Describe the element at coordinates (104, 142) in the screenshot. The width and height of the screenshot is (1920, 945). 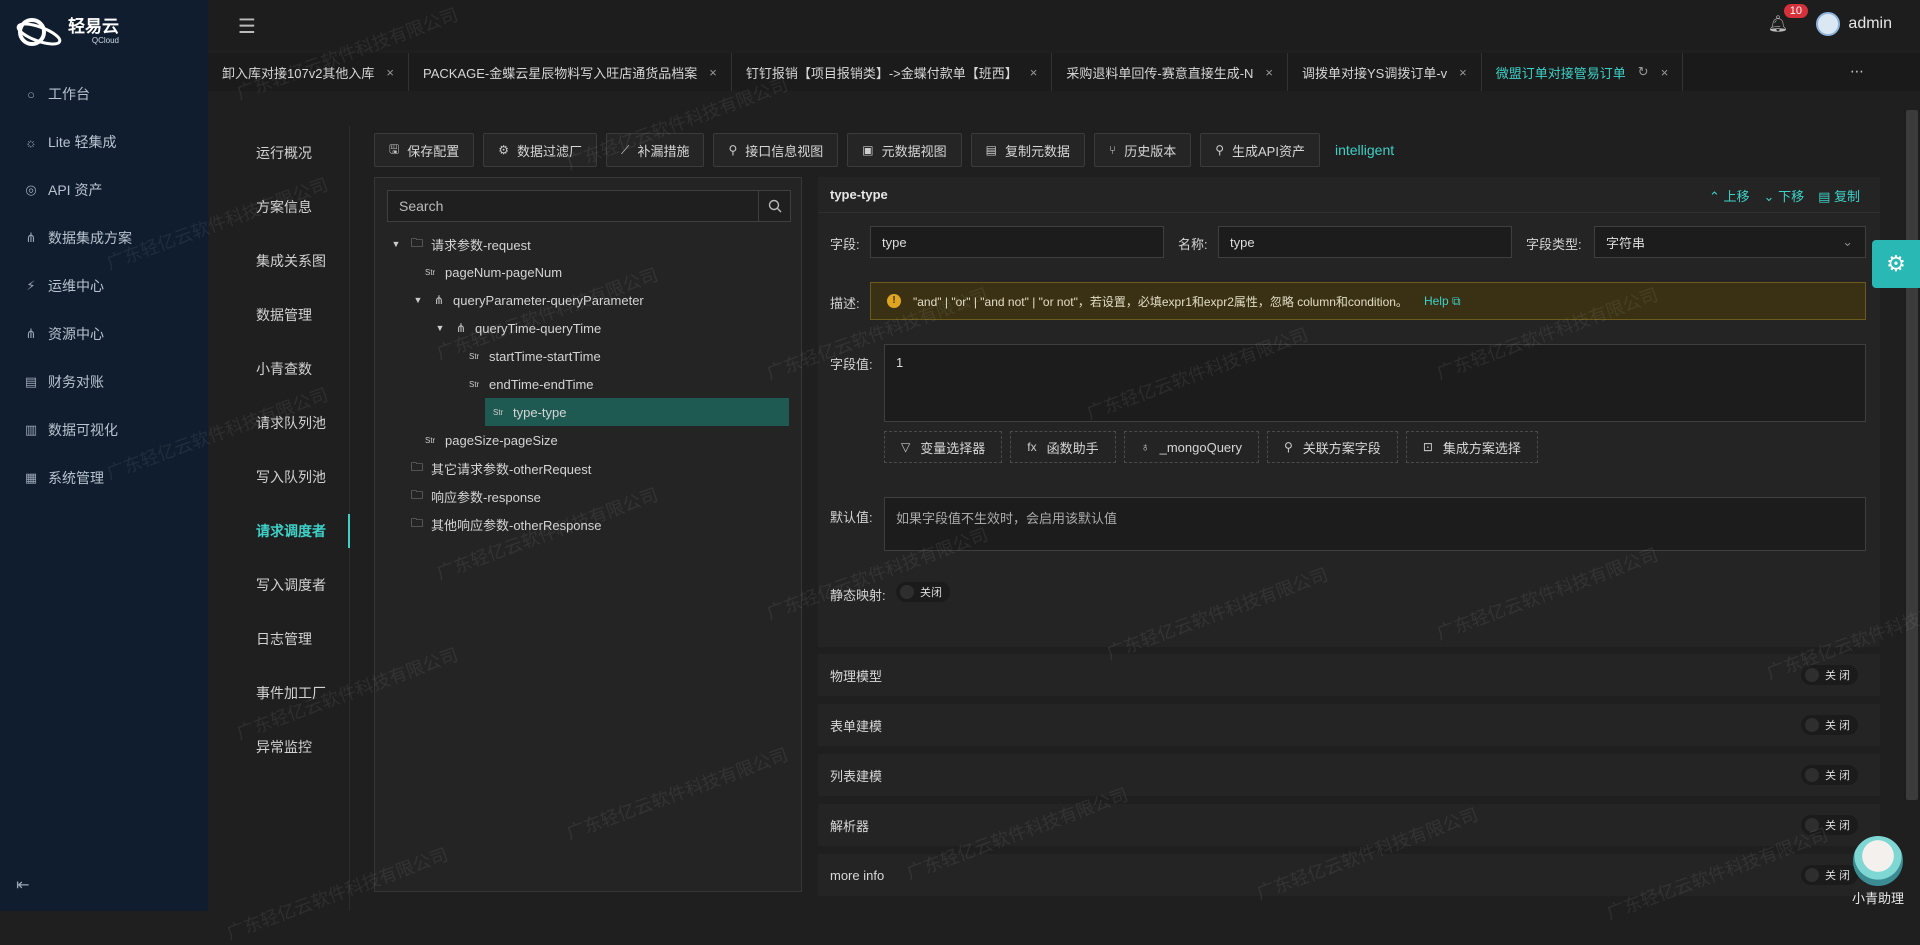
I see `nav-item-1: ☼ Lite 轻集成` at that location.